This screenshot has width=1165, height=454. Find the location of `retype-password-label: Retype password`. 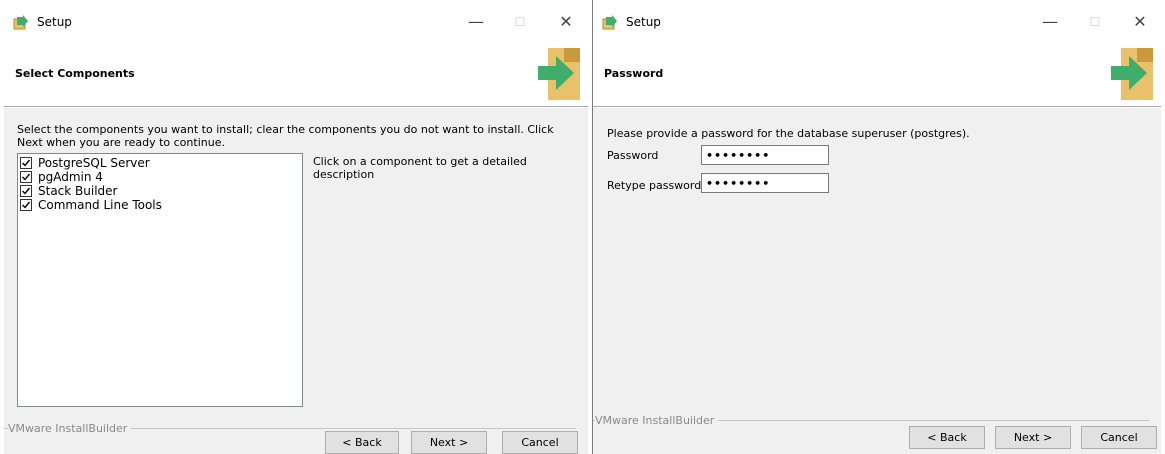

retype-password-label: Retype password is located at coordinates (654, 185).